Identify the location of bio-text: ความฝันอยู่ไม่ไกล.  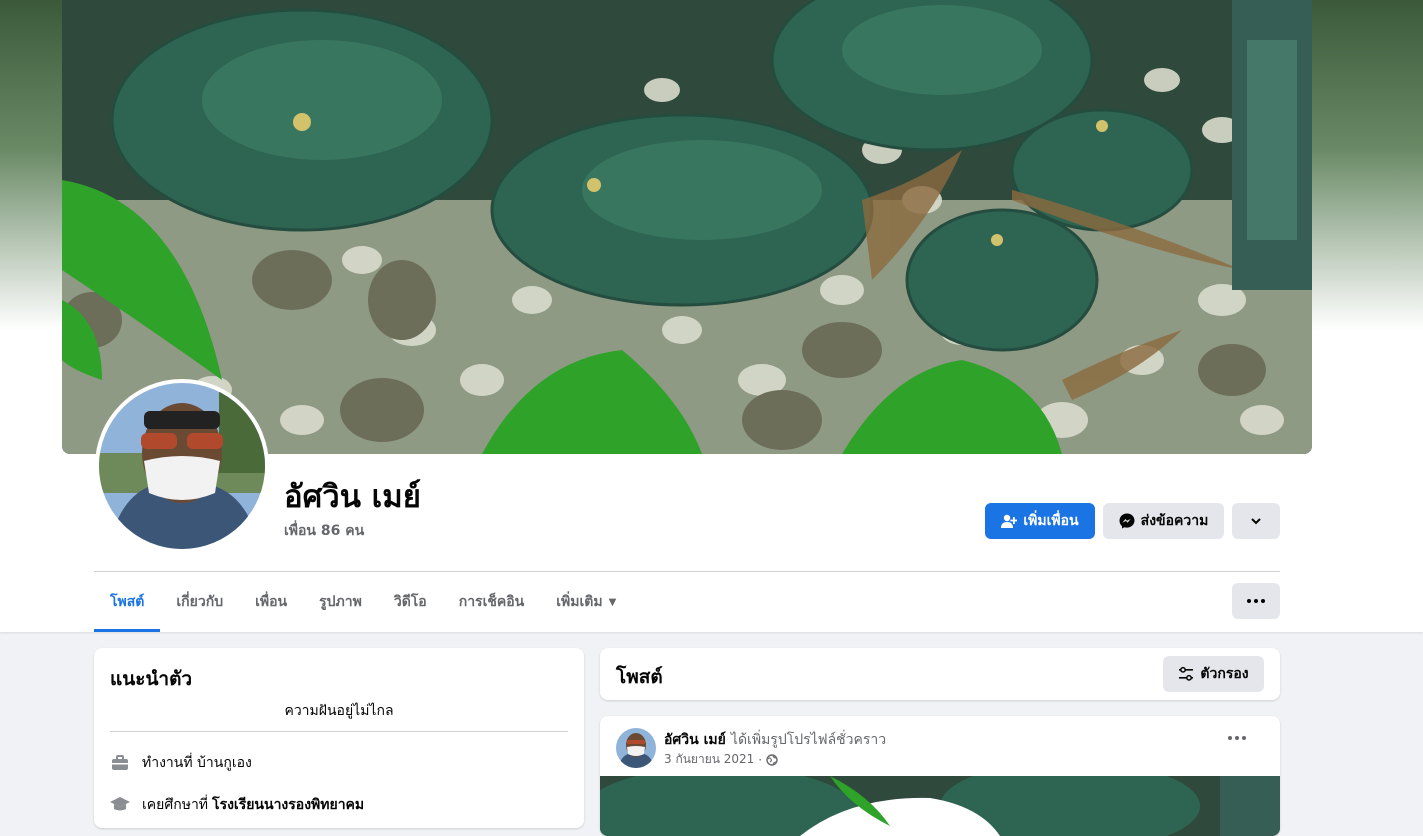
(339, 711).